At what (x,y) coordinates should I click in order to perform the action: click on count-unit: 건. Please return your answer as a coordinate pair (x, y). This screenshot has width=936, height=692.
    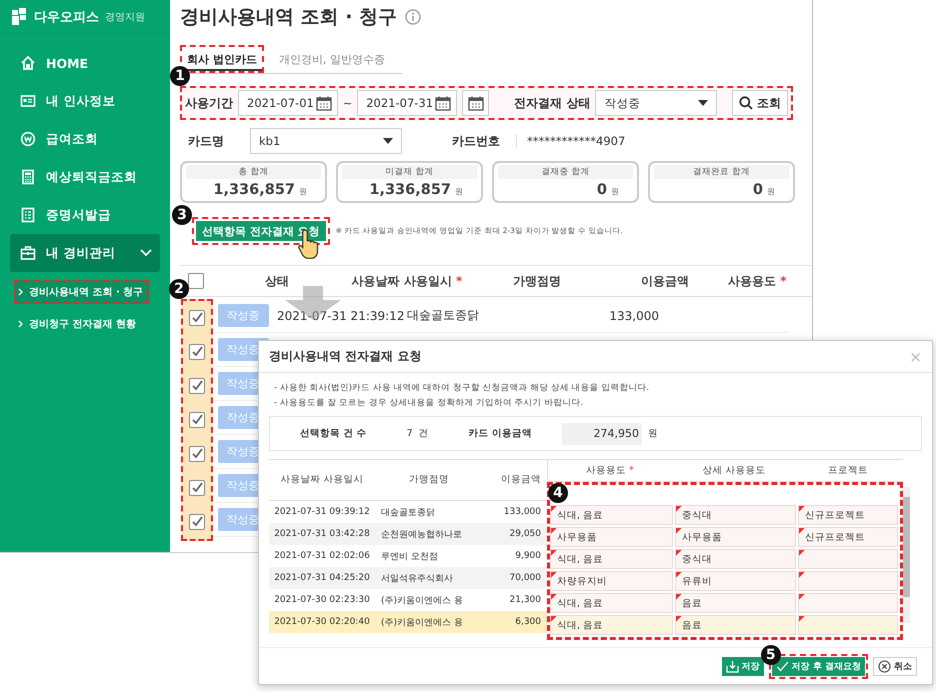
    Looking at the image, I should click on (423, 433).